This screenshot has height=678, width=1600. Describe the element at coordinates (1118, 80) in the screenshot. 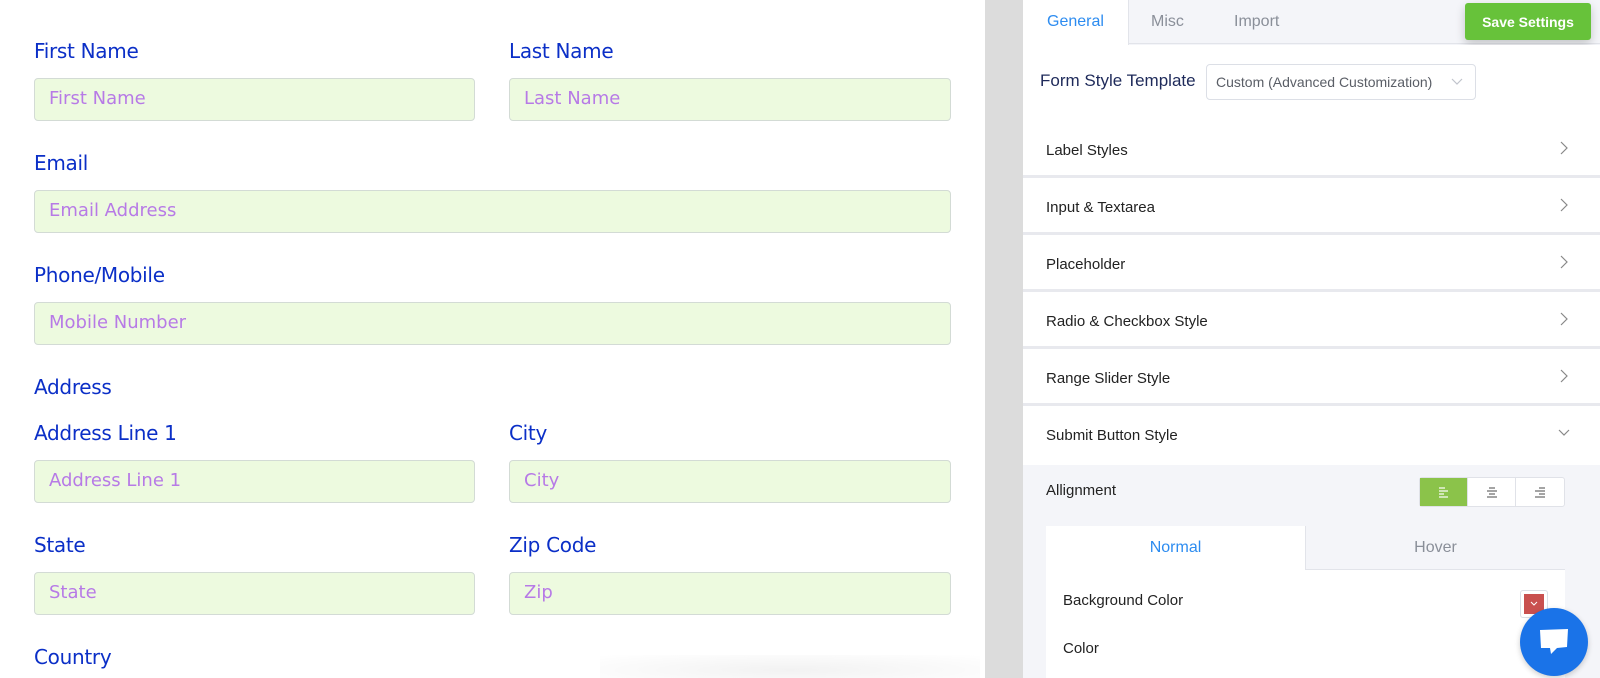

I see `form-style-template-label: Form Style Template` at that location.